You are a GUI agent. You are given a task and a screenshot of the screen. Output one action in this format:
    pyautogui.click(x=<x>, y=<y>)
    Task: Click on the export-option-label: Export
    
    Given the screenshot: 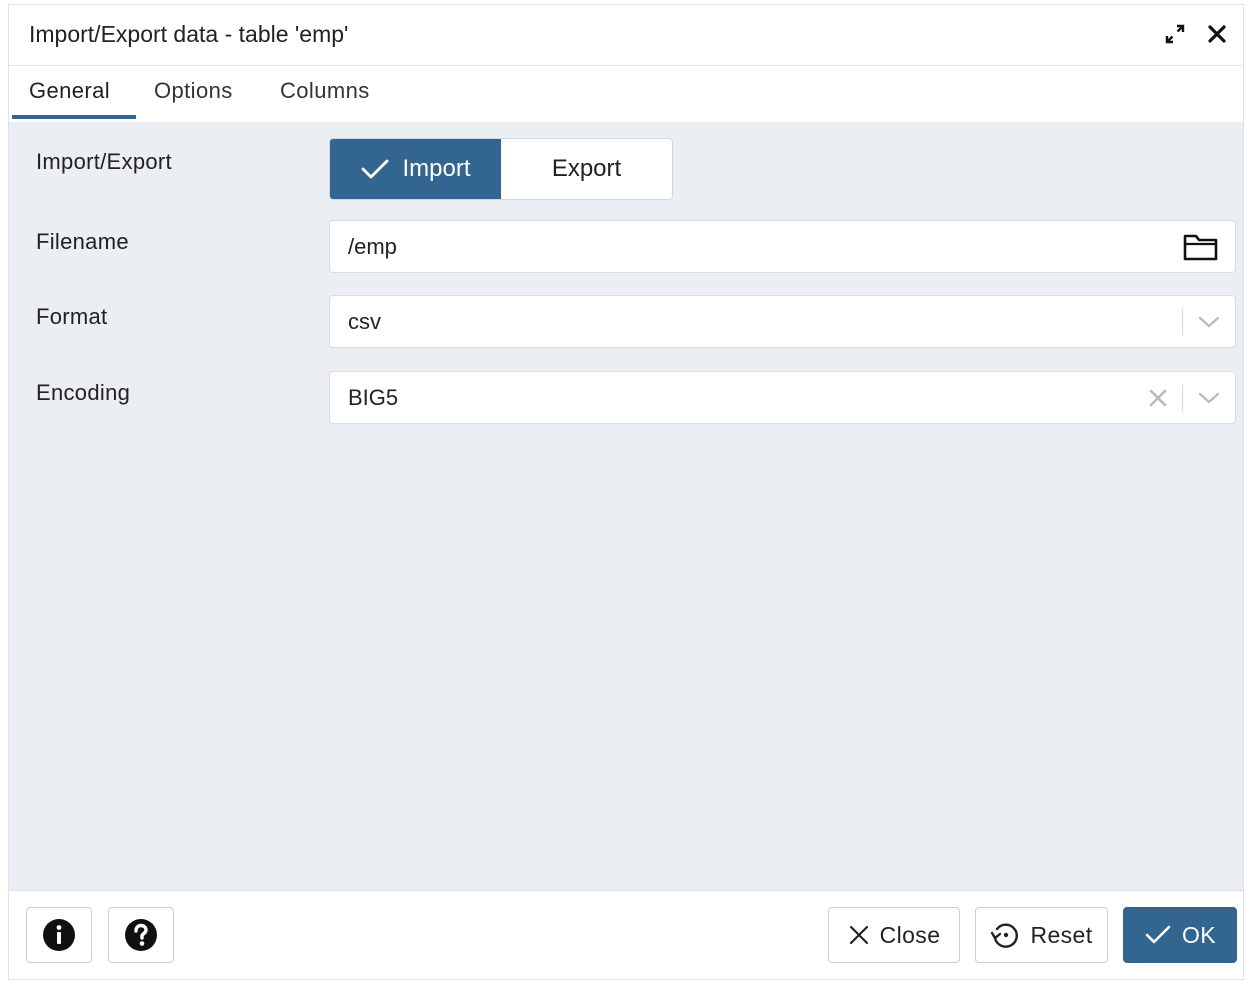 What is the action you would take?
    pyautogui.click(x=586, y=168)
    